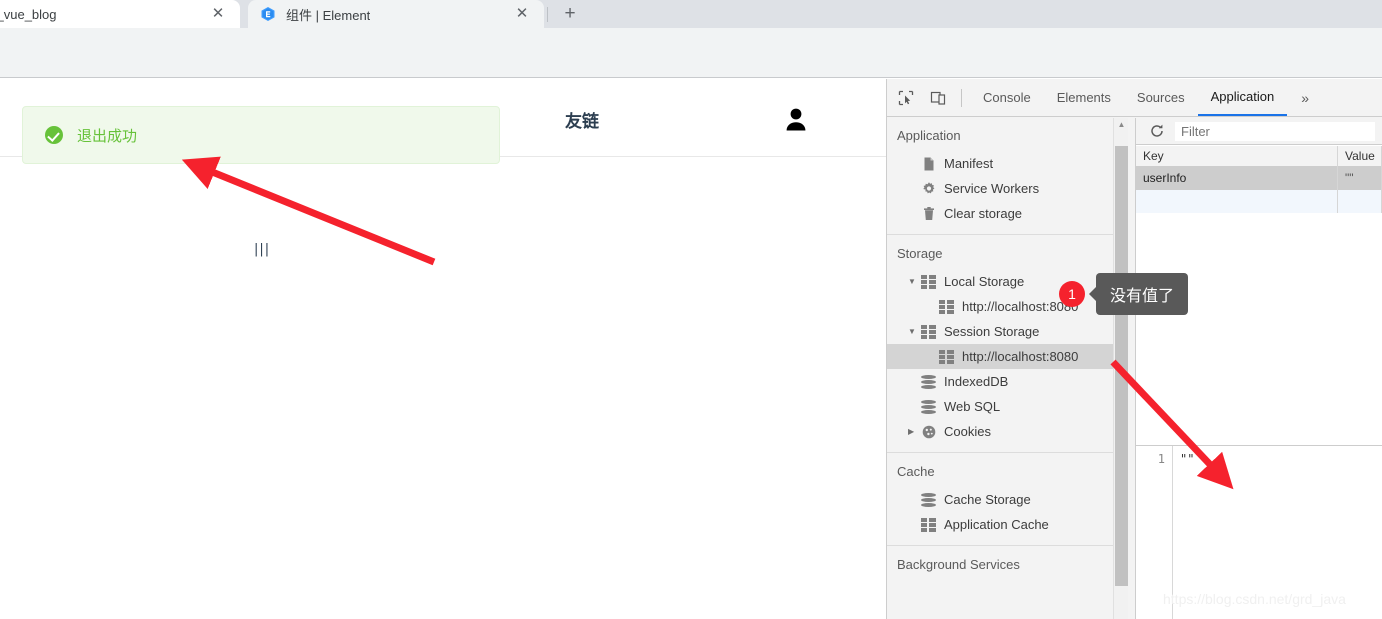 This screenshot has height=619, width=1382. Describe the element at coordinates (1161, 459) in the screenshot. I see `line-number: 1` at that location.